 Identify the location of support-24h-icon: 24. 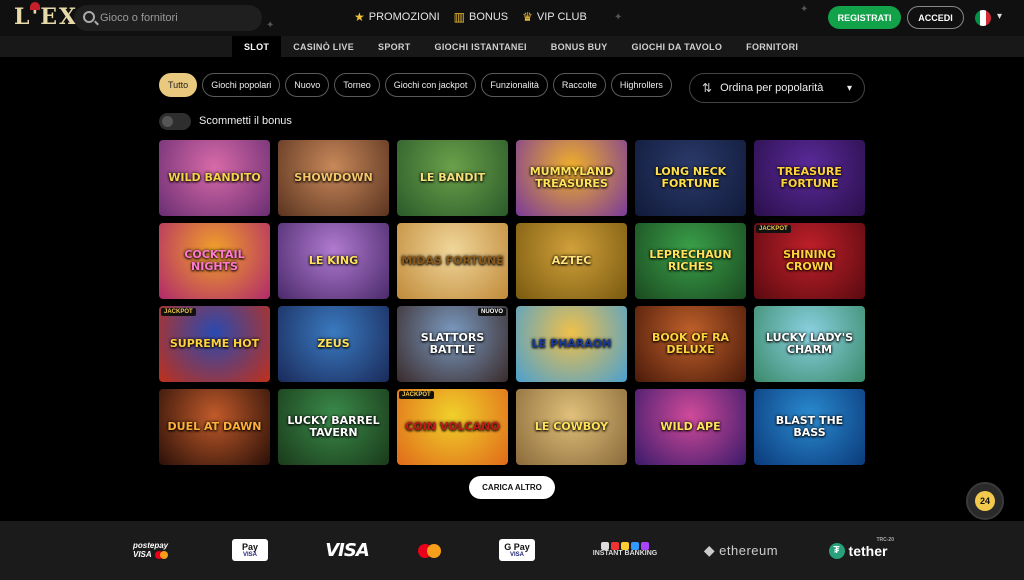
(985, 501).